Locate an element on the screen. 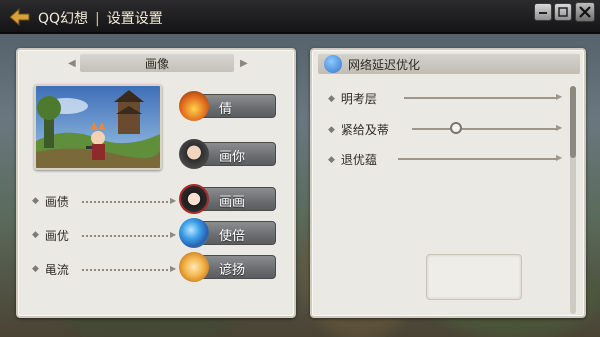 Image resolution: width=600 pixels, height=337 pixels. network-panel-title: 网络延迟优化 is located at coordinates (384, 65).